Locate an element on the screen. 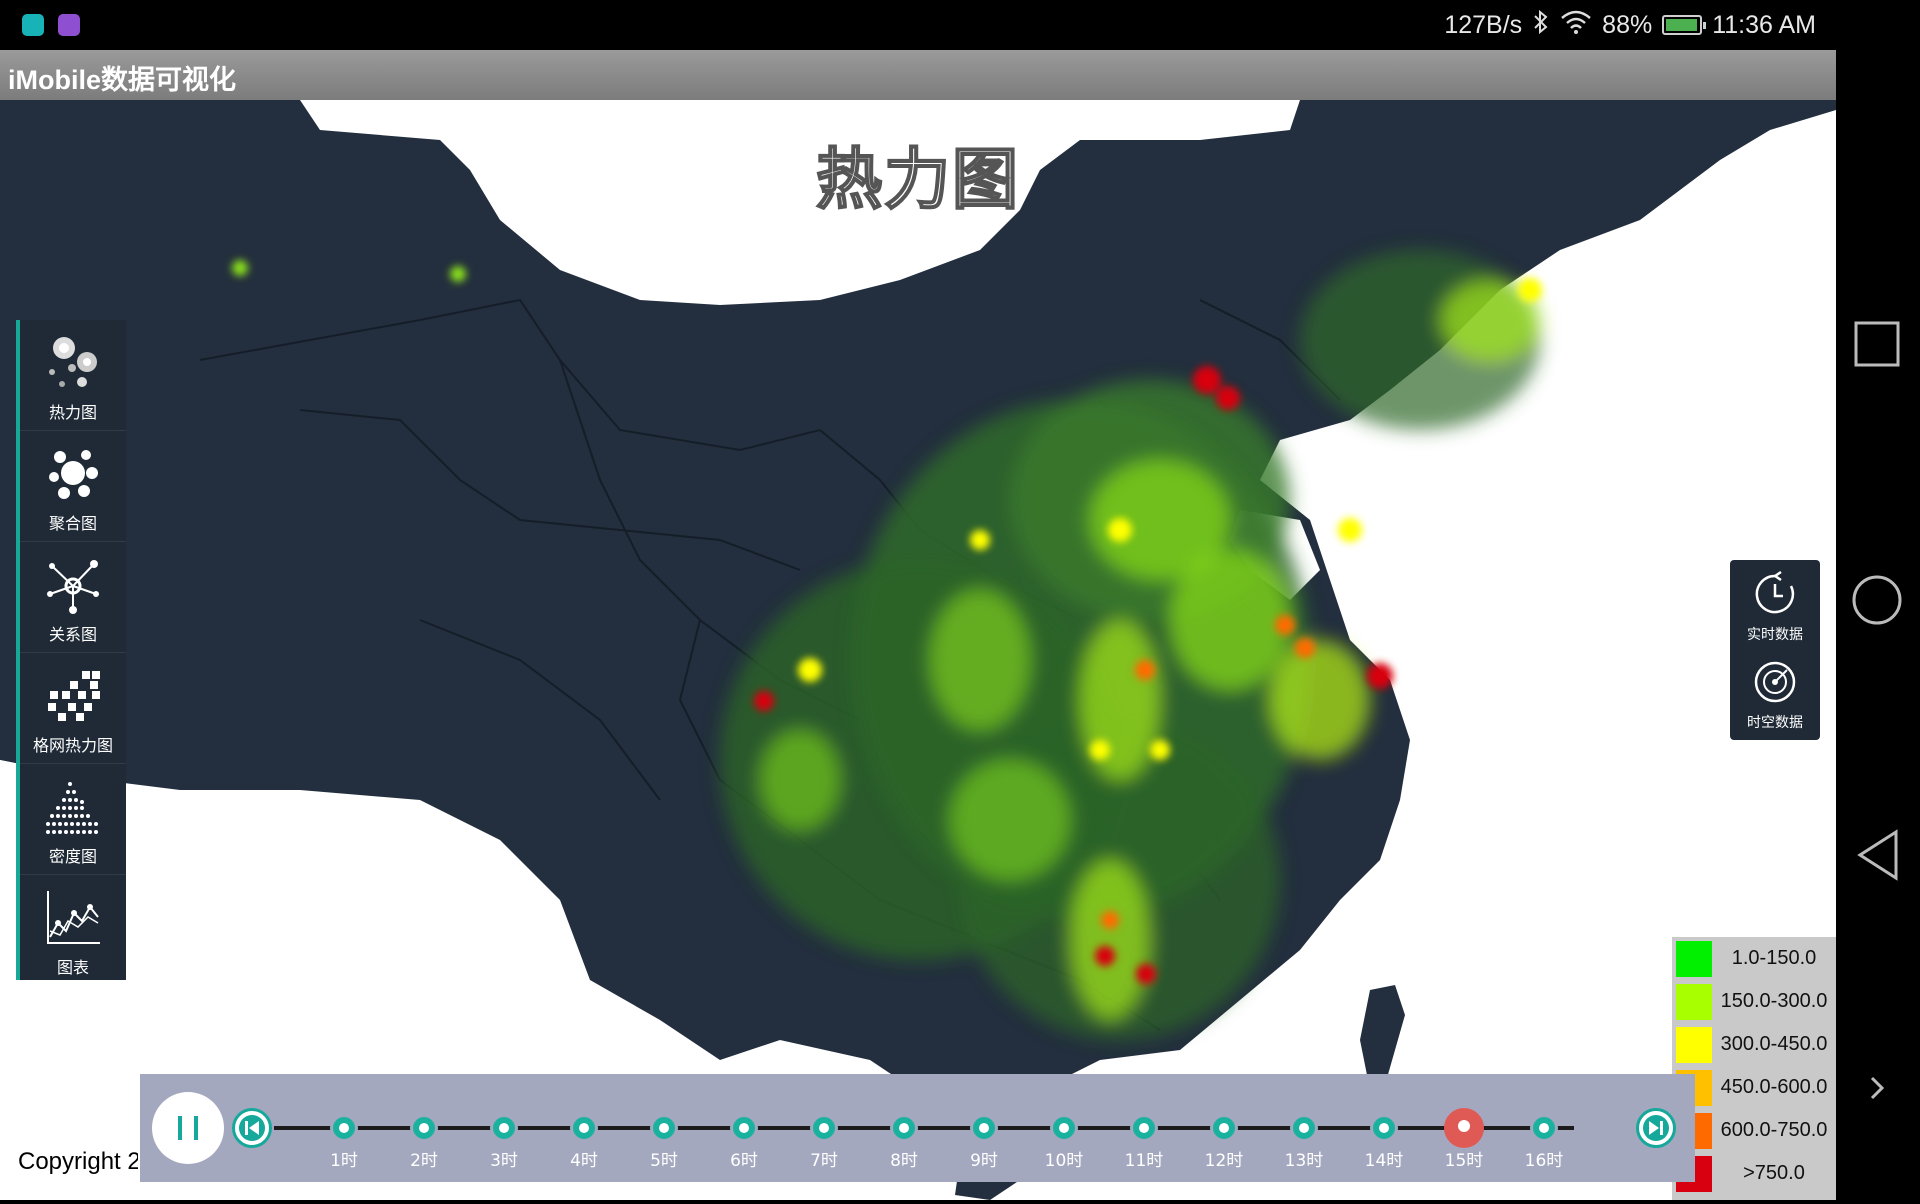 Image resolution: width=1920 pixels, height=1204 pixels. battery-percent: 88% is located at coordinates (1627, 24).